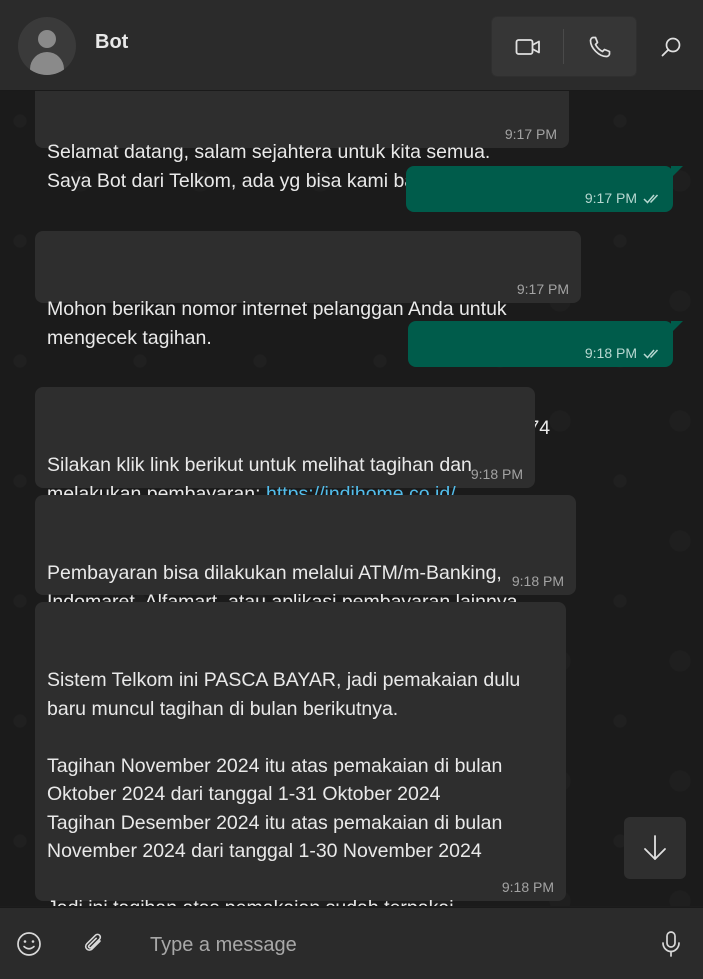 This screenshot has width=703, height=979. I want to click on message-input, so click(390, 945).